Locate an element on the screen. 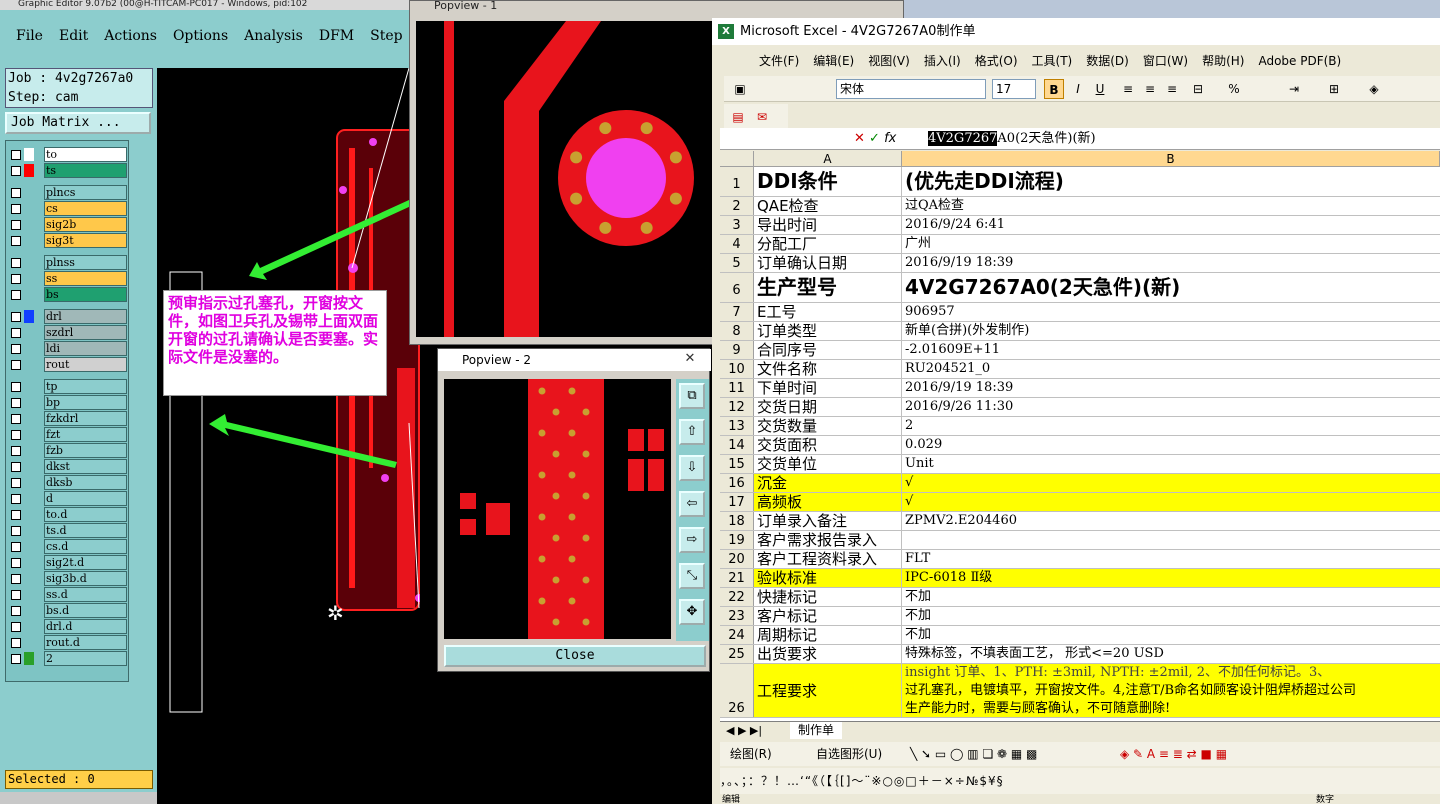 This screenshot has height=804, width=1440. cell-a: 交货单位 is located at coordinates (828, 464).